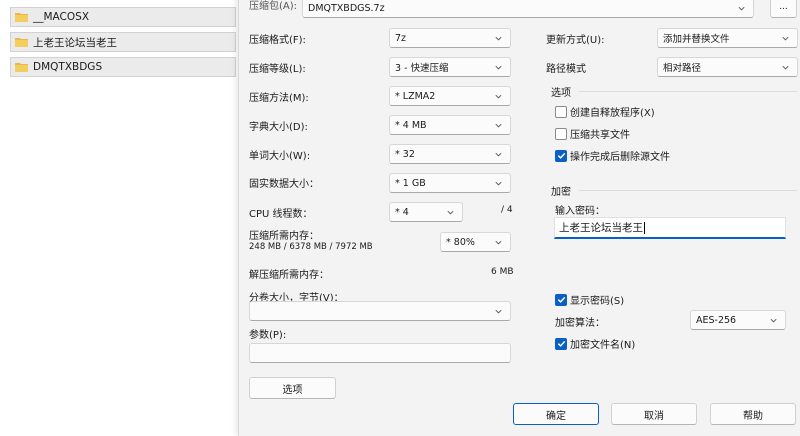  I want to click on dict-label: 字典大小(D):, so click(278, 127).